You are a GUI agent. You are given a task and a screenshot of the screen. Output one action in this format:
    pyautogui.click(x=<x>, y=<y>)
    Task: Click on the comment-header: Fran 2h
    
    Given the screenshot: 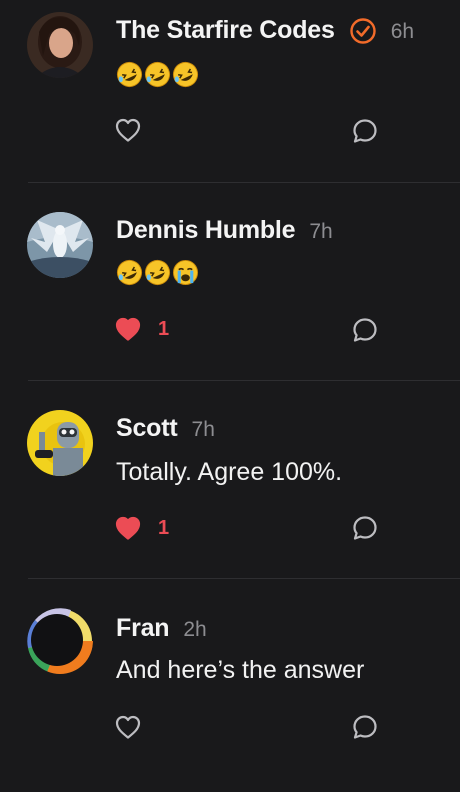 What is the action you would take?
    pyautogui.click(x=161, y=628)
    